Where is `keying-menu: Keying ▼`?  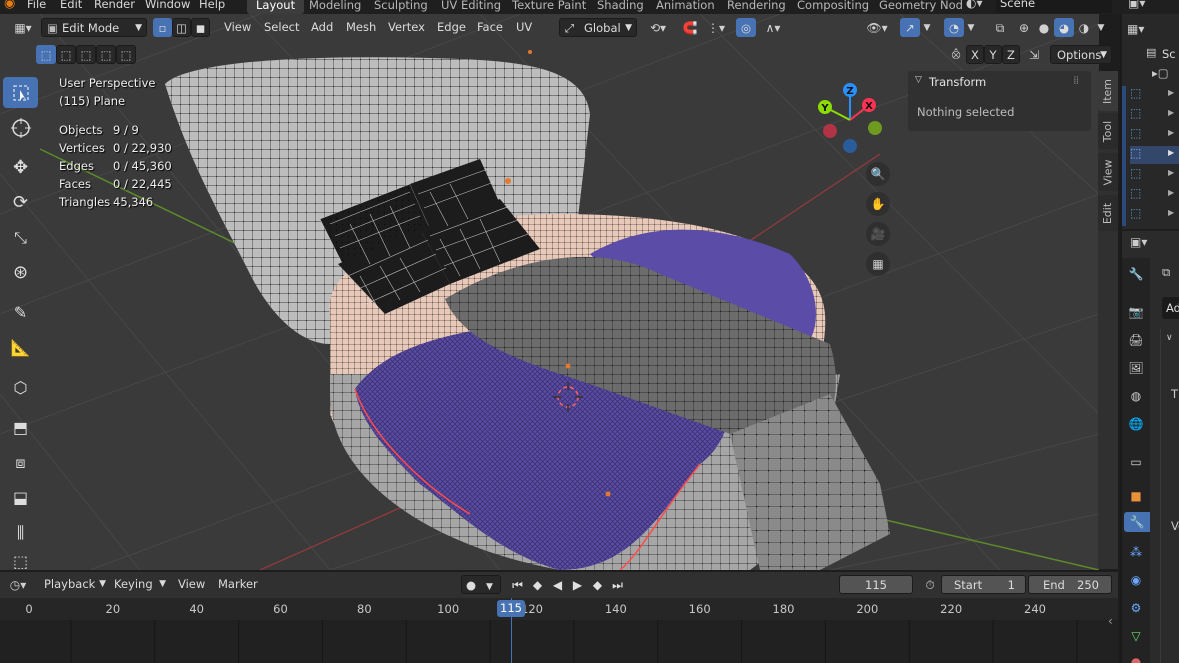 keying-menu: Keying ▼ is located at coordinates (138, 584).